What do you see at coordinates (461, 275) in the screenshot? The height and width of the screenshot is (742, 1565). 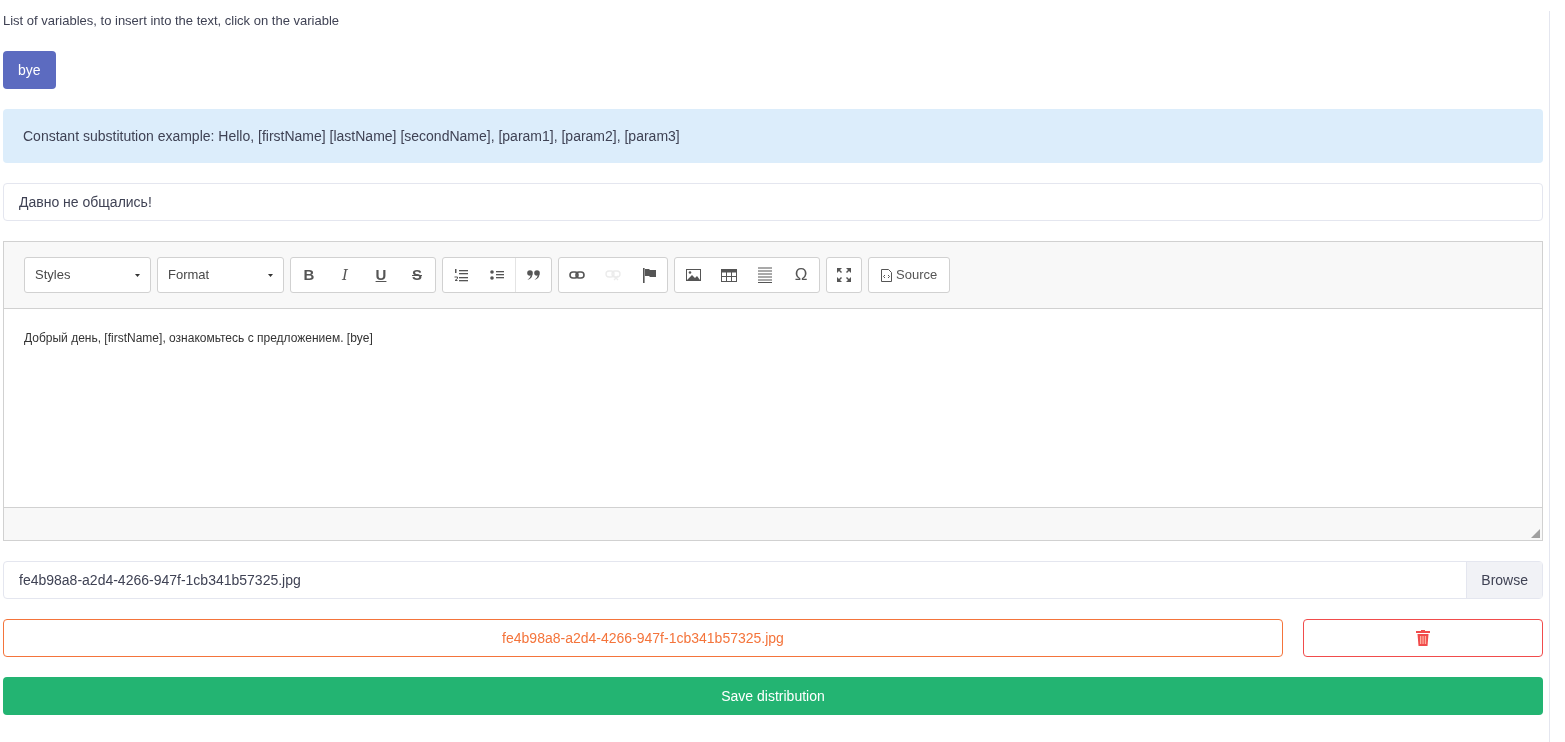 I see `numbered-list-icon` at bounding box center [461, 275].